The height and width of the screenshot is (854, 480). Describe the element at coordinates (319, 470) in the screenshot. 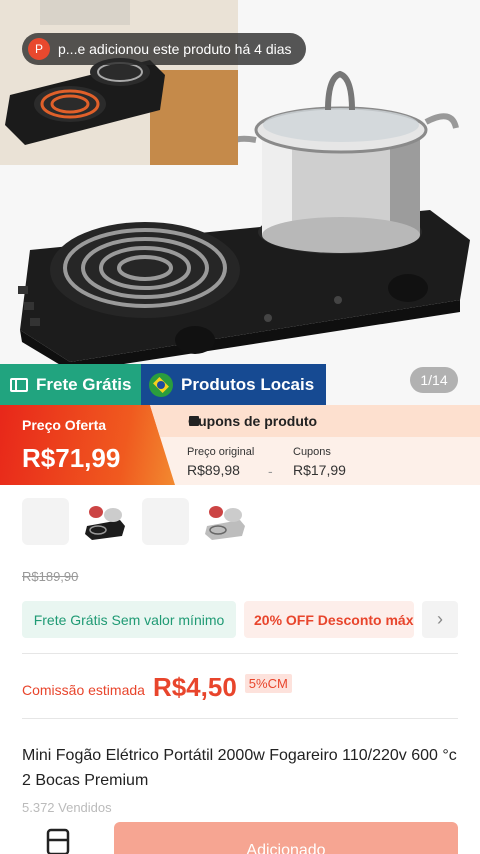

I see `coupons-value: R$17,99` at that location.